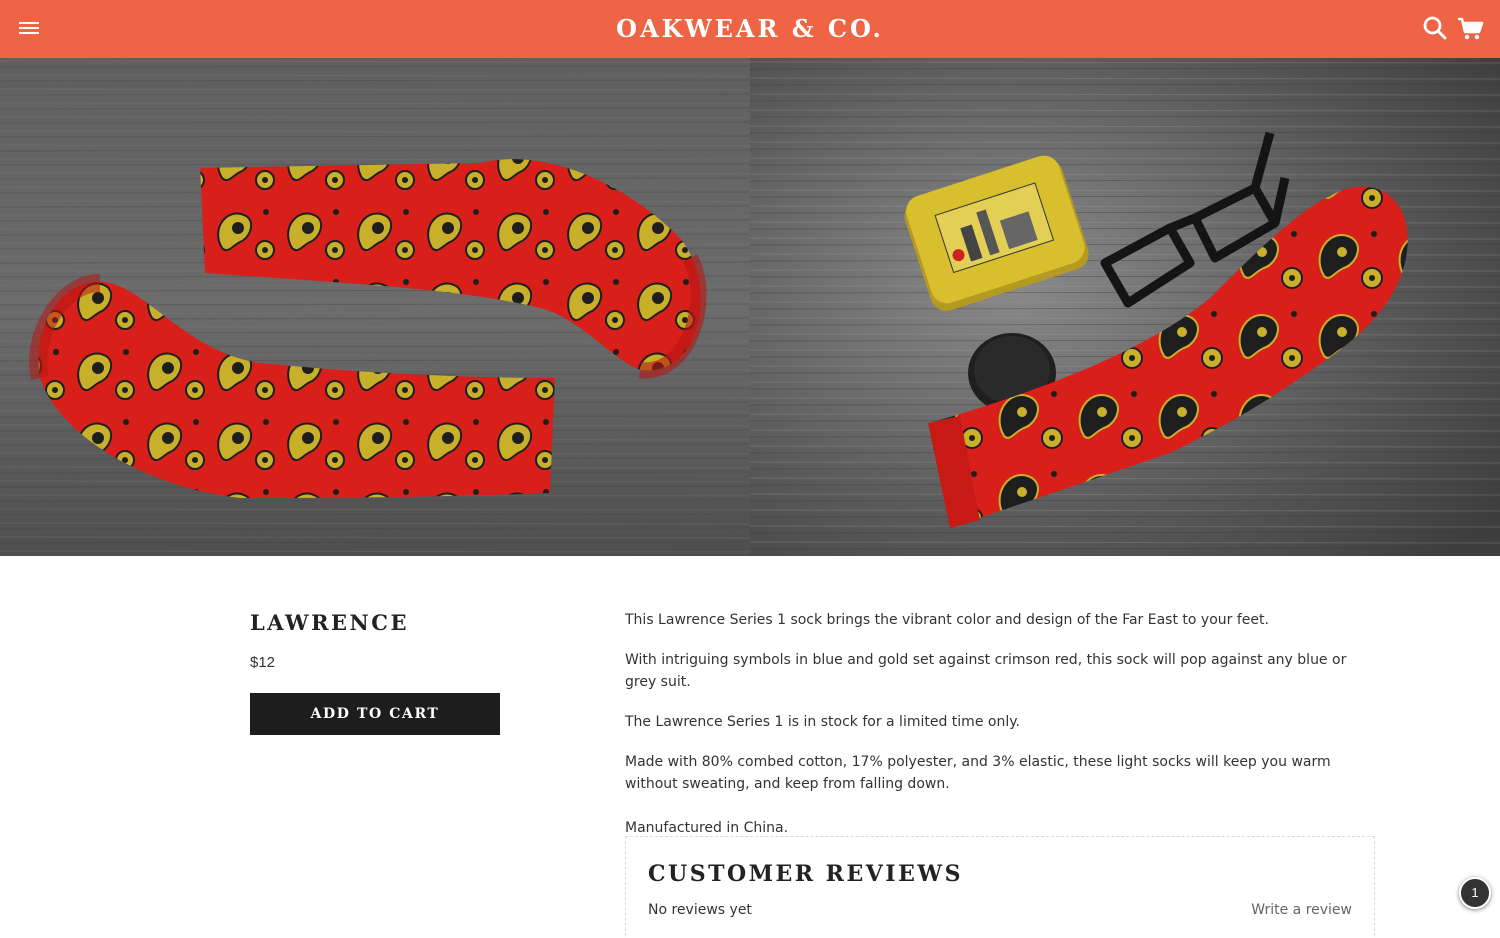  I want to click on site-header: OAKWEAR & CO., so click(750, 29).